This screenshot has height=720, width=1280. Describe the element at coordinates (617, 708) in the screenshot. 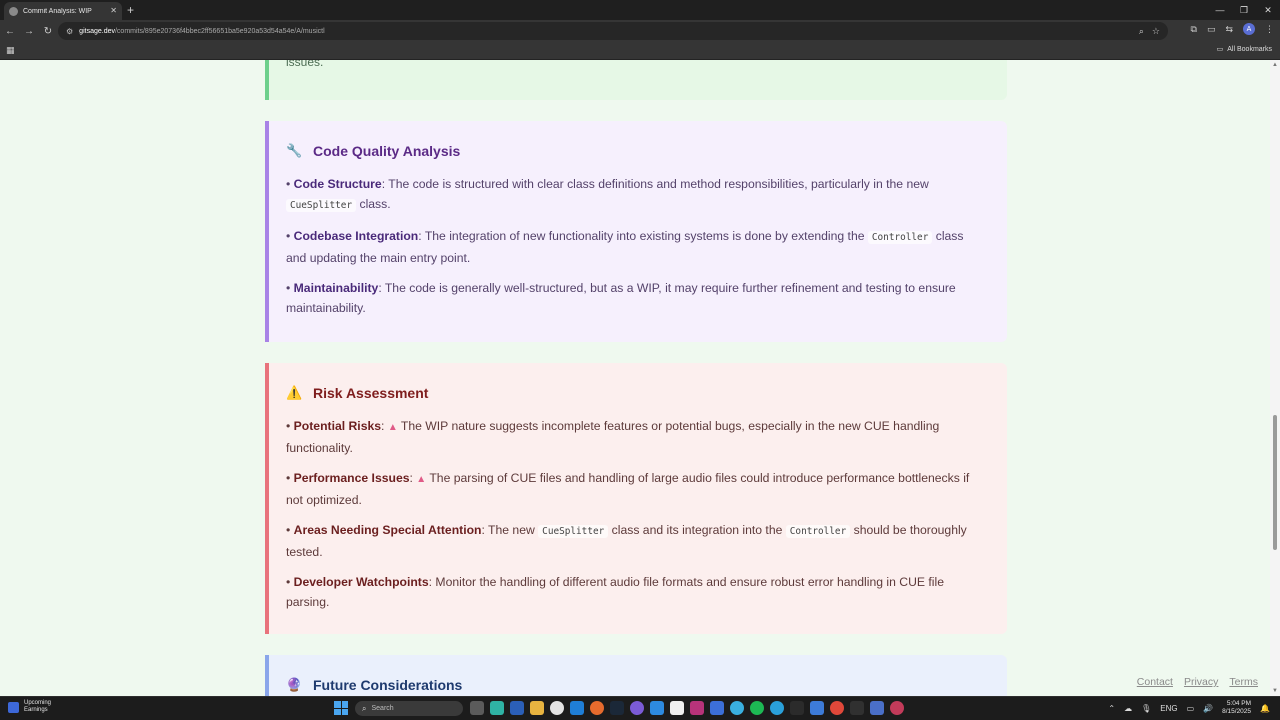

I see `steam-icon` at that location.